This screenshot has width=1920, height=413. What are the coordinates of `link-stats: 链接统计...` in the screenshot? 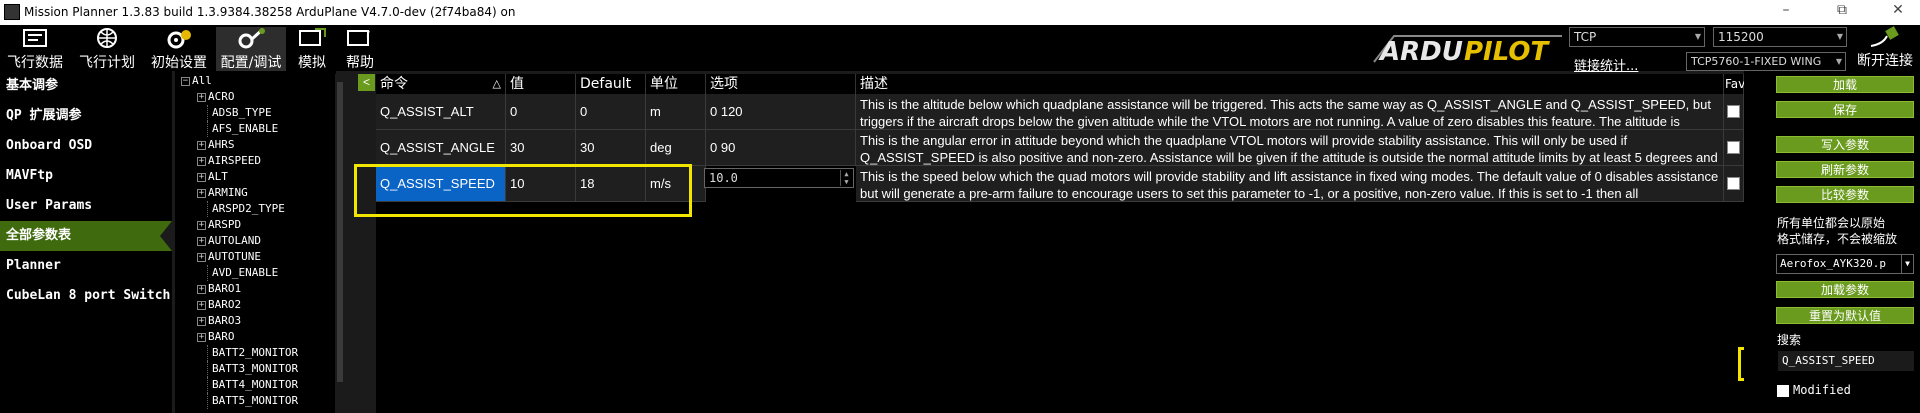 It's located at (1606, 64).